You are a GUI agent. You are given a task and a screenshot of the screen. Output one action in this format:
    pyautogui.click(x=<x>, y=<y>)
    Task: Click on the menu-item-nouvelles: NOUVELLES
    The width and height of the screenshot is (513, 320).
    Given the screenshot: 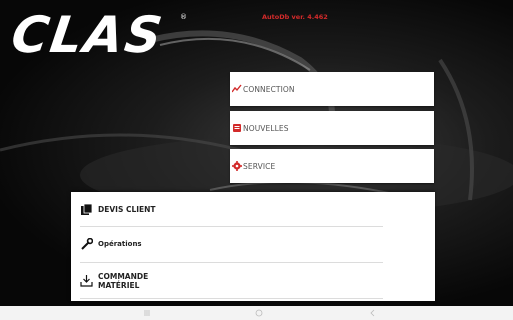 What is the action you would take?
    pyautogui.click(x=332, y=128)
    